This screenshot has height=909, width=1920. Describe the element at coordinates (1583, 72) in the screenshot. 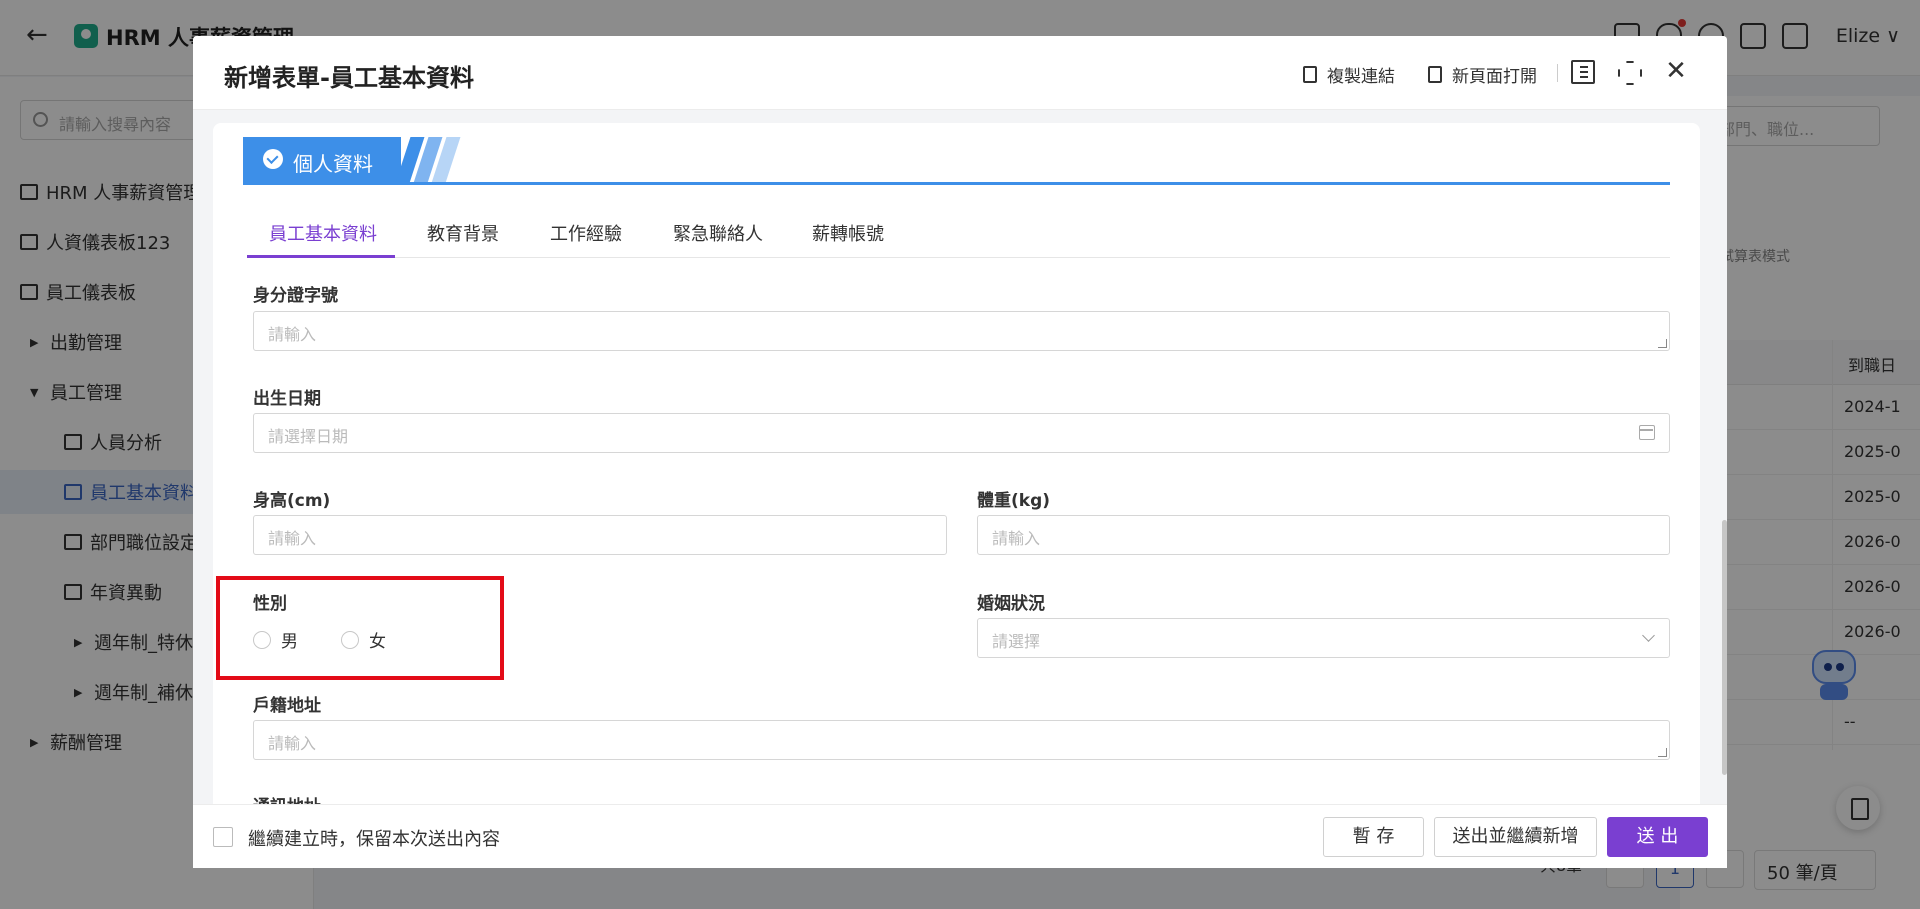

I see `side-panel-icon` at that location.